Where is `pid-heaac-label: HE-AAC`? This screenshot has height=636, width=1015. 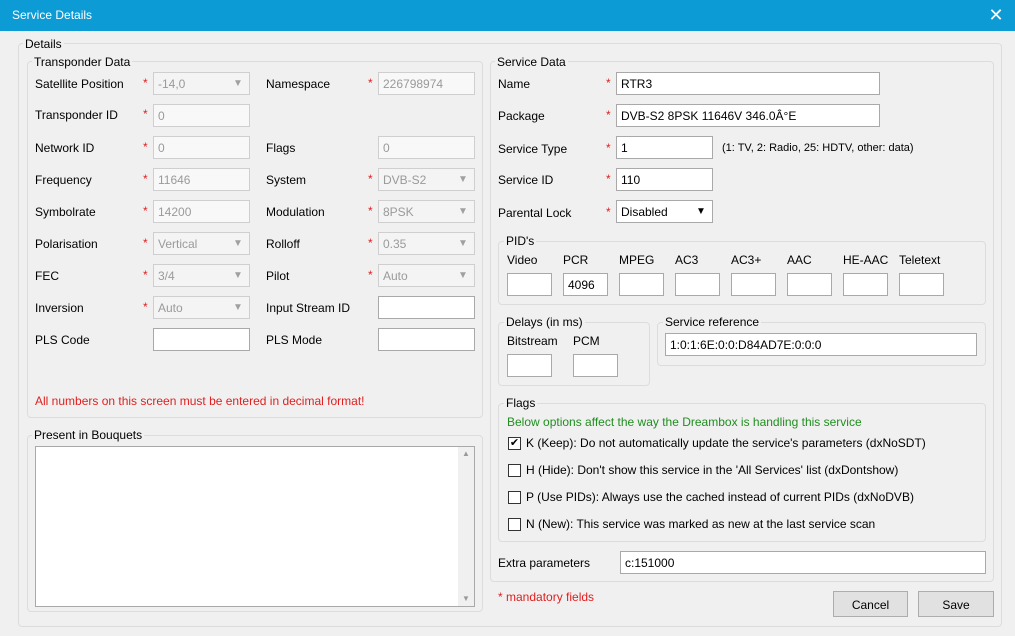
pid-heaac-label: HE-AAC is located at coordinates (866, 260).